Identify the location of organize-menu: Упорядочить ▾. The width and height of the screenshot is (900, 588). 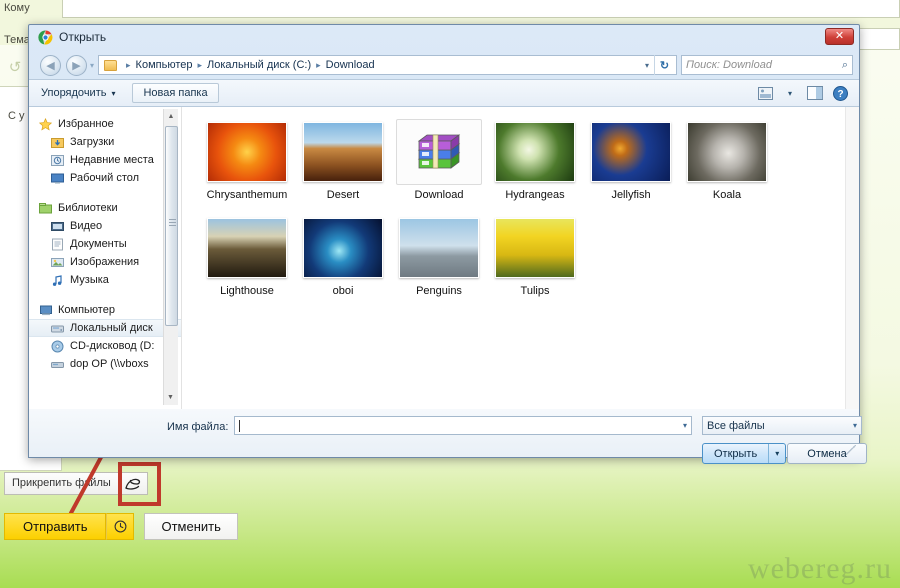
(78, 93).